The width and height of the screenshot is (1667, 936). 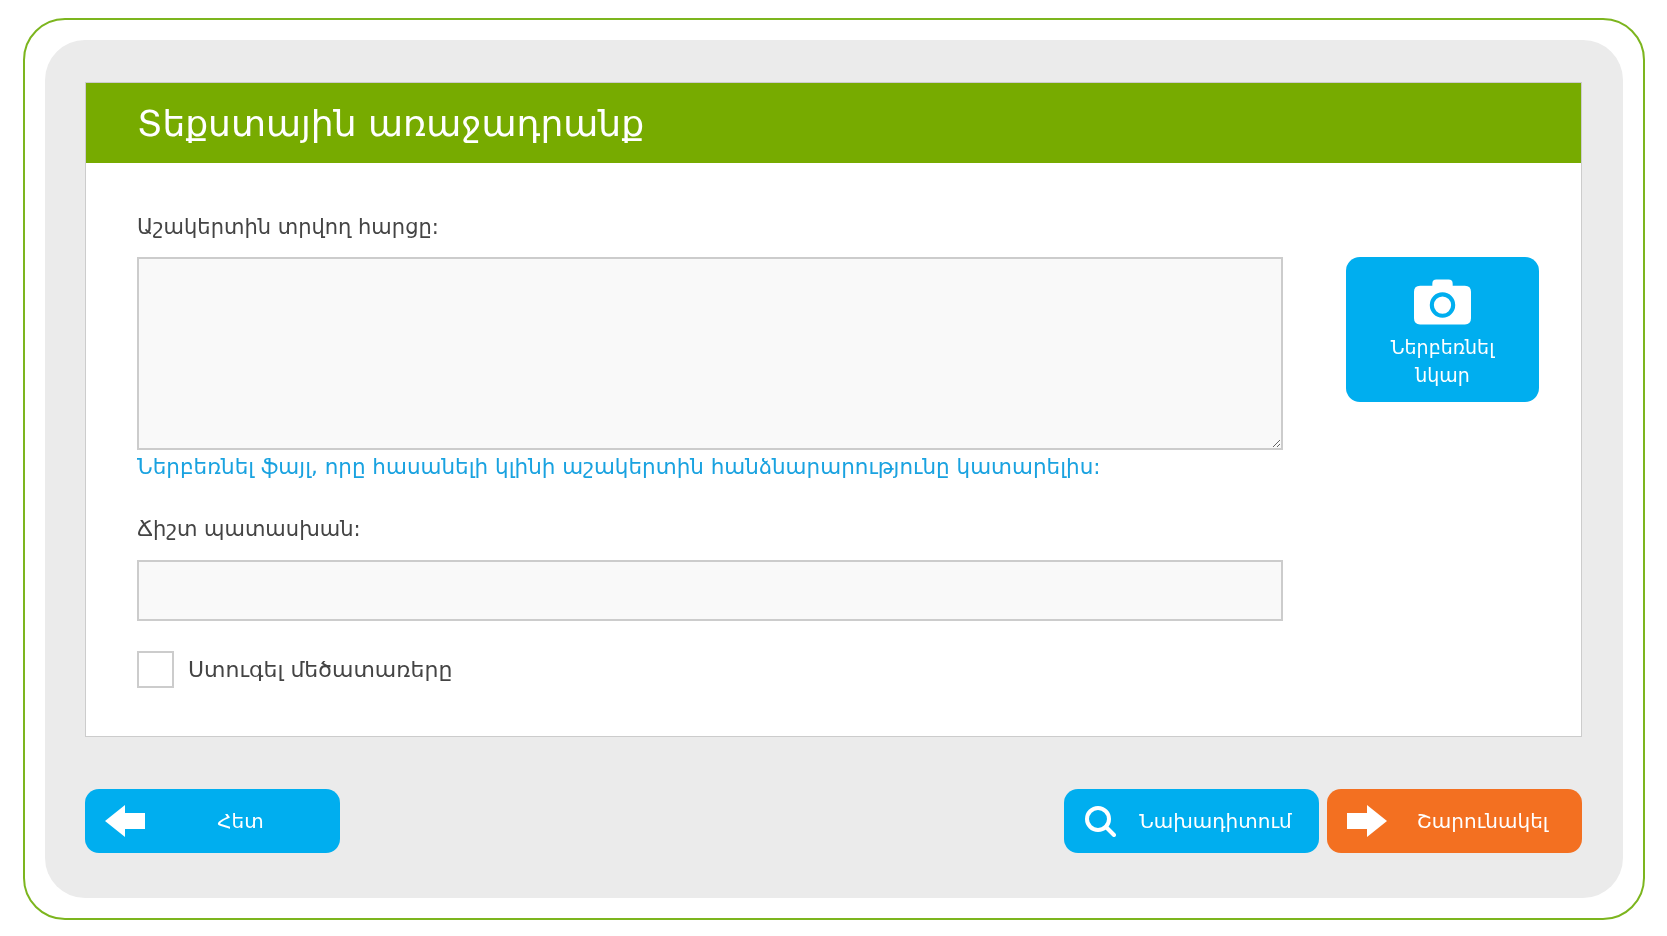 I want to click on answer-label: Ճիշտ պատասխան:, so click(x=249, y=529).